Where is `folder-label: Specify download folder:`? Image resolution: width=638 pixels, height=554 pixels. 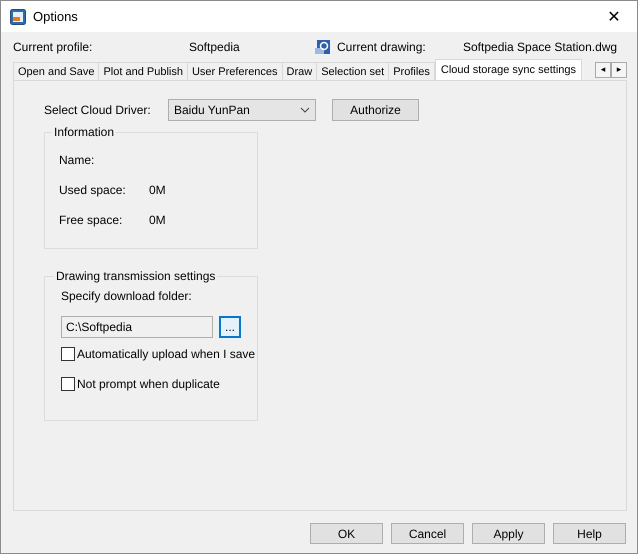
folder-label: Specify download folder: is located at coordinates (127, 296).